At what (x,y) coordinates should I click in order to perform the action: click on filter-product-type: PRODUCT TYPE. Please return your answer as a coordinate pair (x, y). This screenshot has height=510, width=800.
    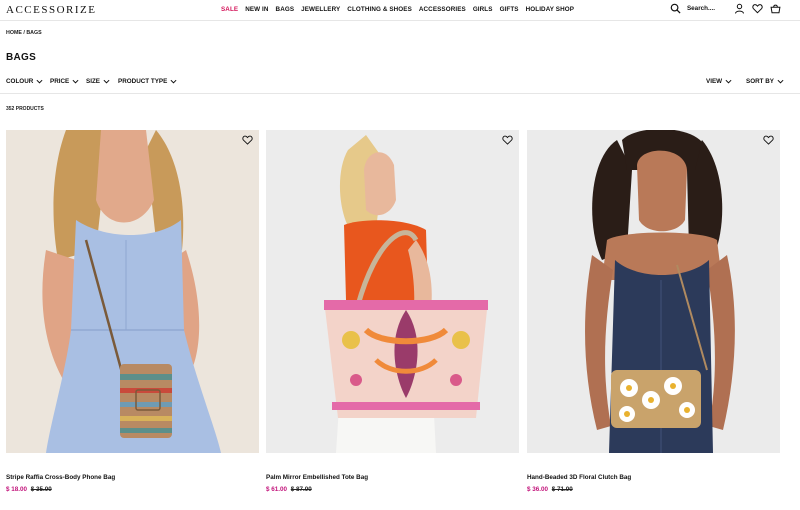
    Looking at the image, I should click on (147, 81).